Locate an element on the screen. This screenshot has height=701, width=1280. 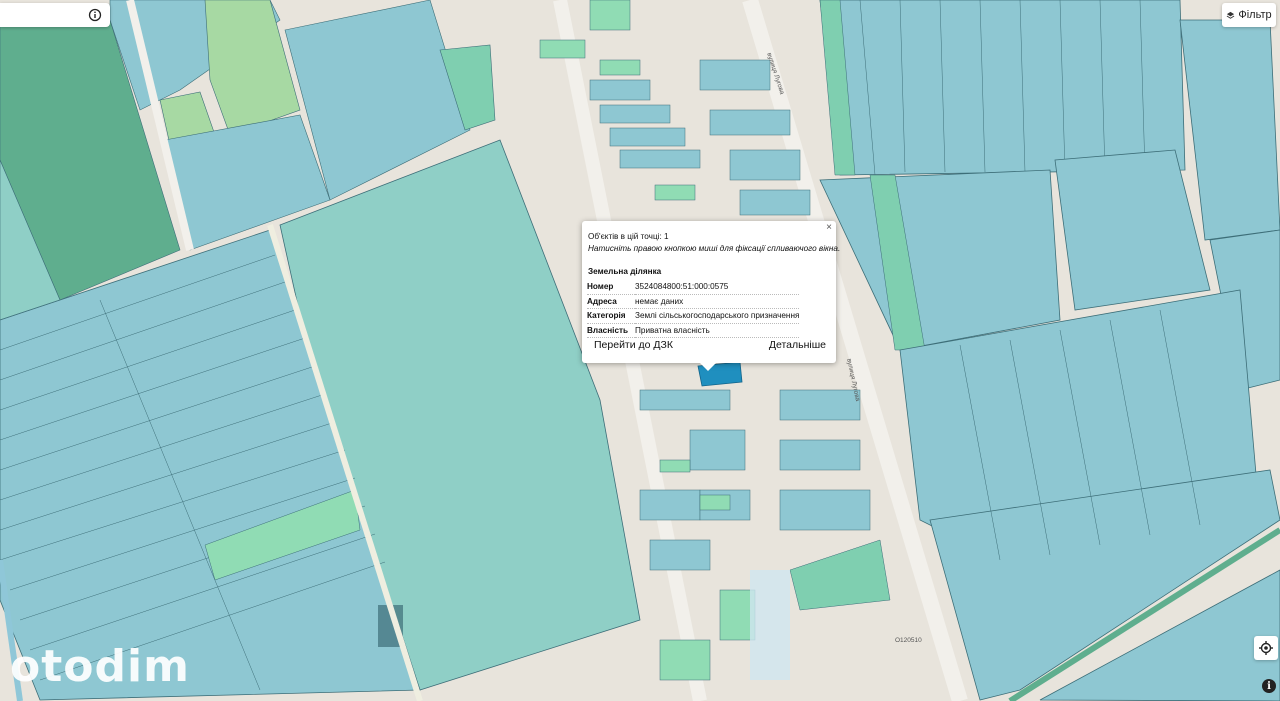
locate-icon is located at coordinates (1266, 648).